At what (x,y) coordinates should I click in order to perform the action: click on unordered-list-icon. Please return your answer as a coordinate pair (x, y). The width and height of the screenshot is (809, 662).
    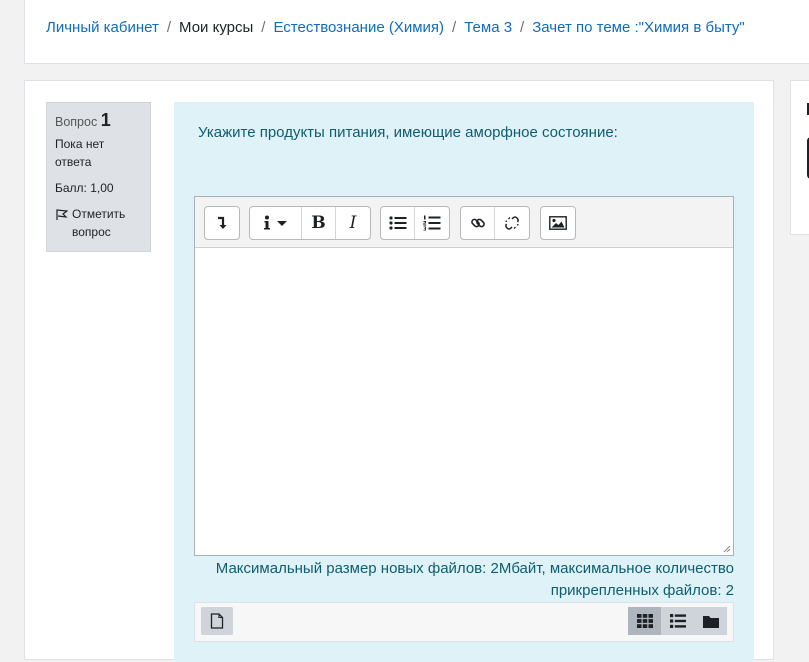
    Looking at the image, I should click on (397, 223).